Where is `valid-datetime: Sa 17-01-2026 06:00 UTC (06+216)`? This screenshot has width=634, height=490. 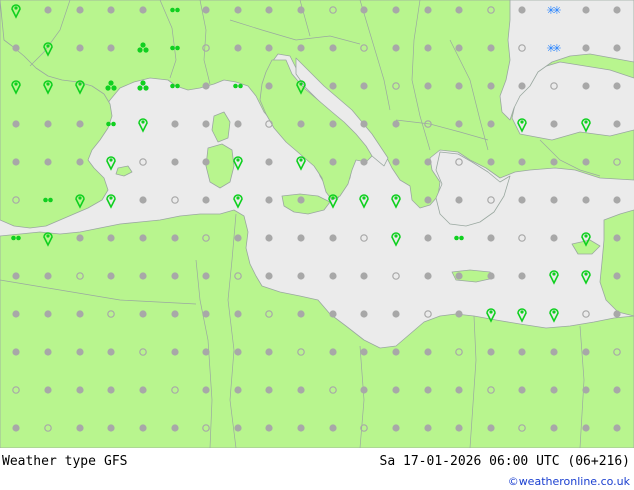 valid-datetime: Sa 17-01-2026 06:00 UTC (06+216) is located at coordinates (504, 461).